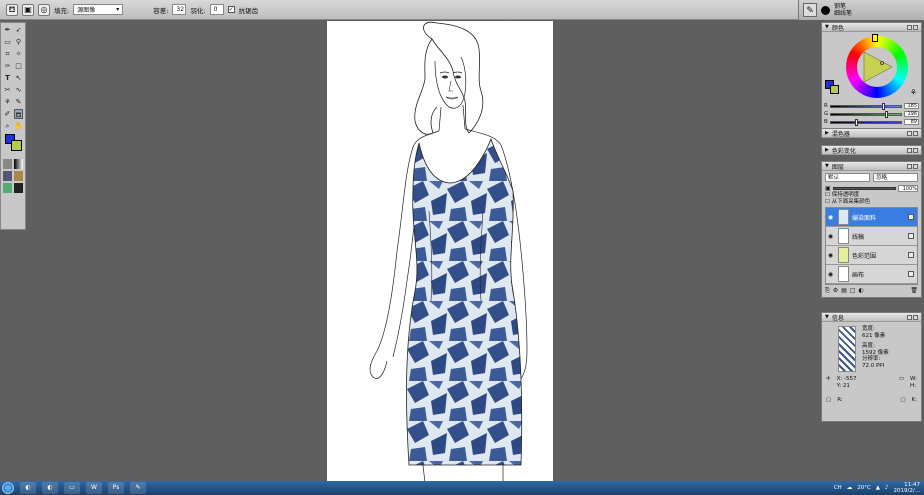  Describe the element at coordinates (871, 195) in the screenshot. I see `preserve-transparency-option: ☐ 保持透明度` at that location.